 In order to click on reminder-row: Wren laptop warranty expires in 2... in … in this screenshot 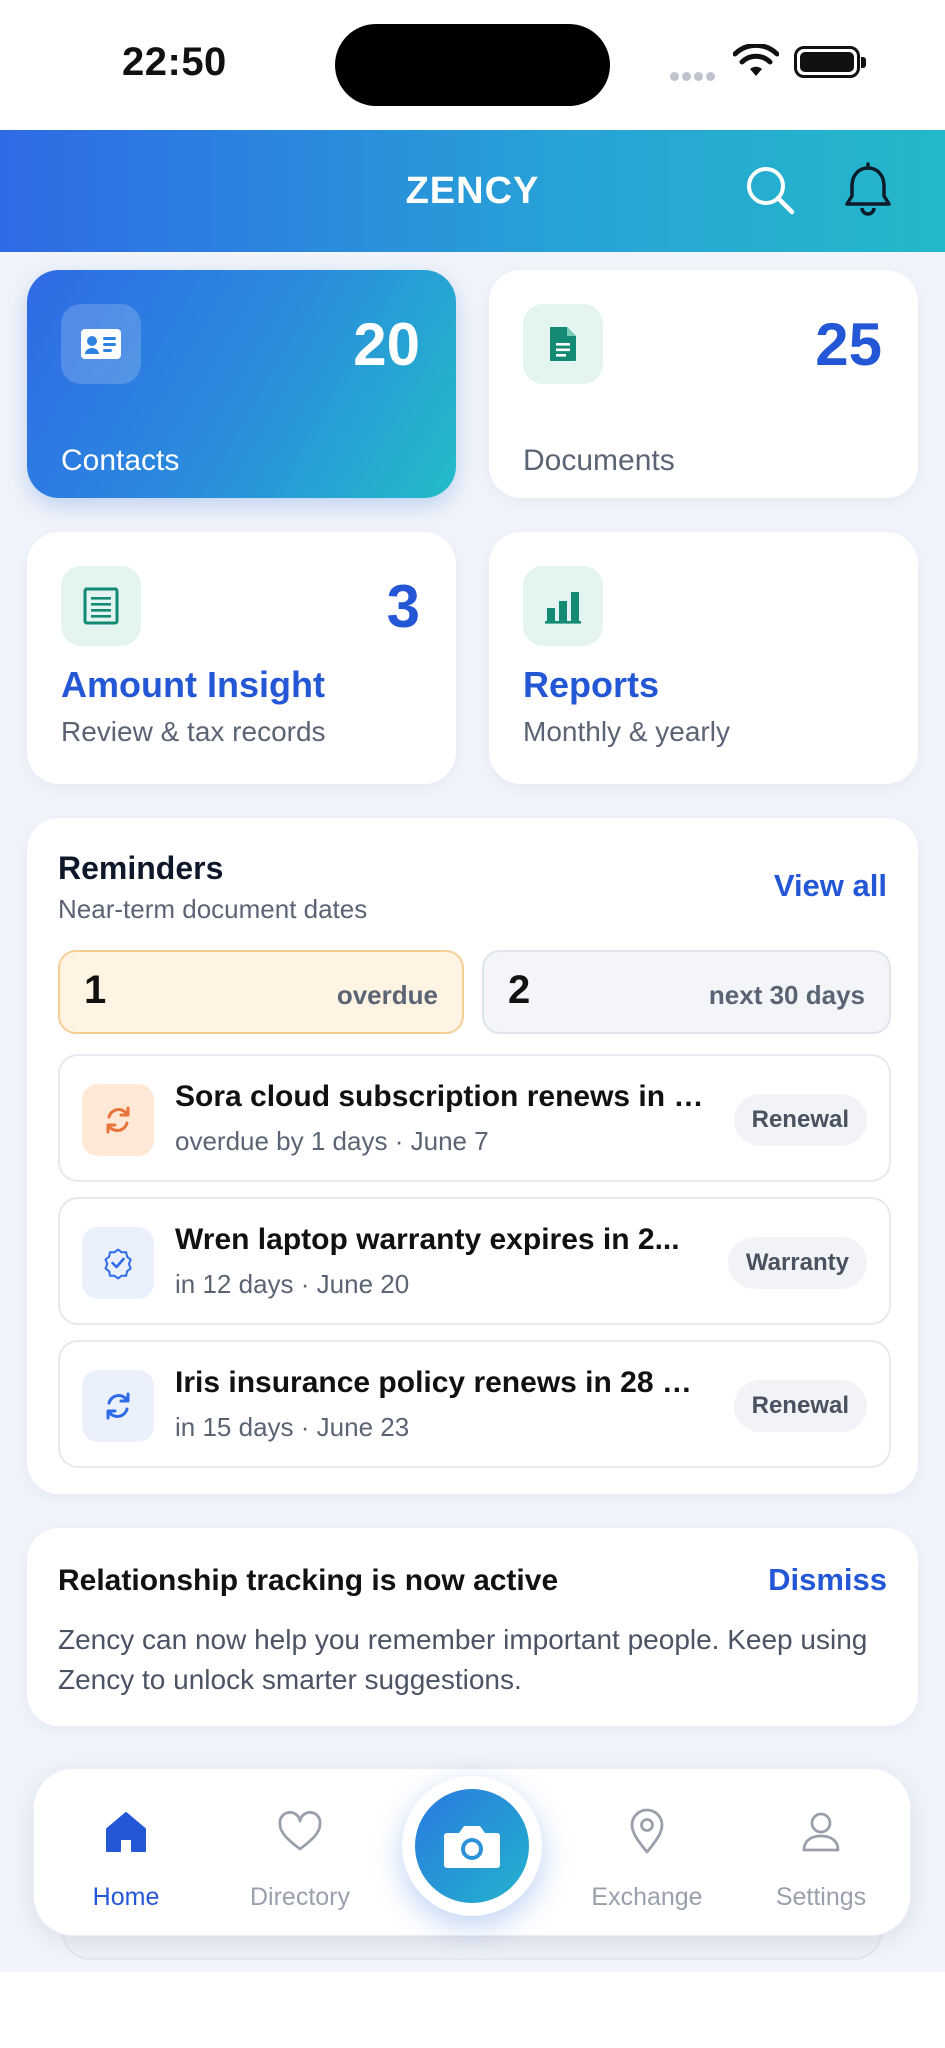, I will do `click(474, 1261)`.